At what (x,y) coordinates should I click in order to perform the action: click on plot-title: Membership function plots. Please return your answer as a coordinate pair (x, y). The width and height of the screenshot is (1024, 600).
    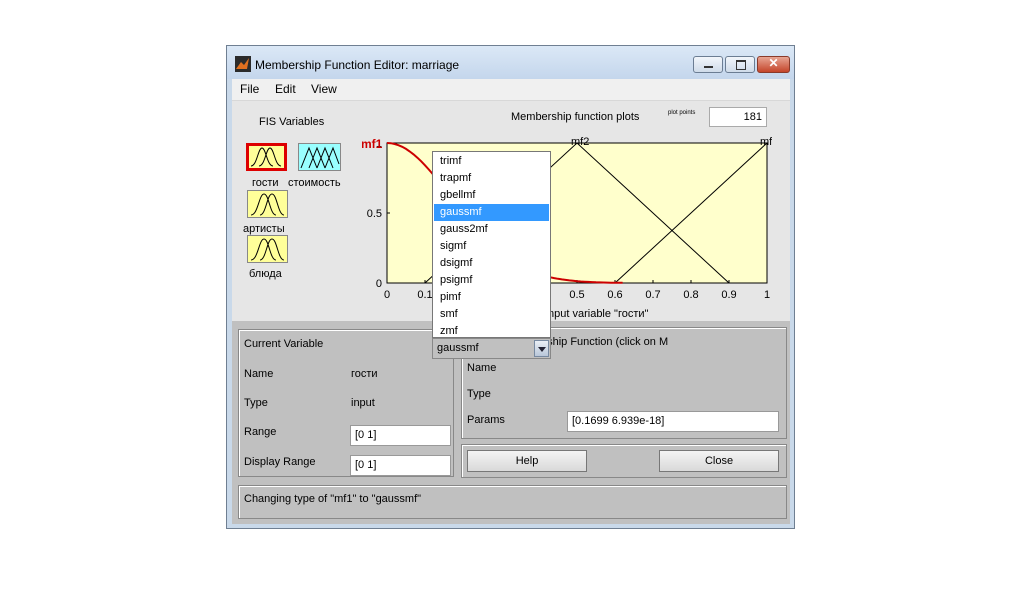
    Looking at the image, I should click on (575, 117).